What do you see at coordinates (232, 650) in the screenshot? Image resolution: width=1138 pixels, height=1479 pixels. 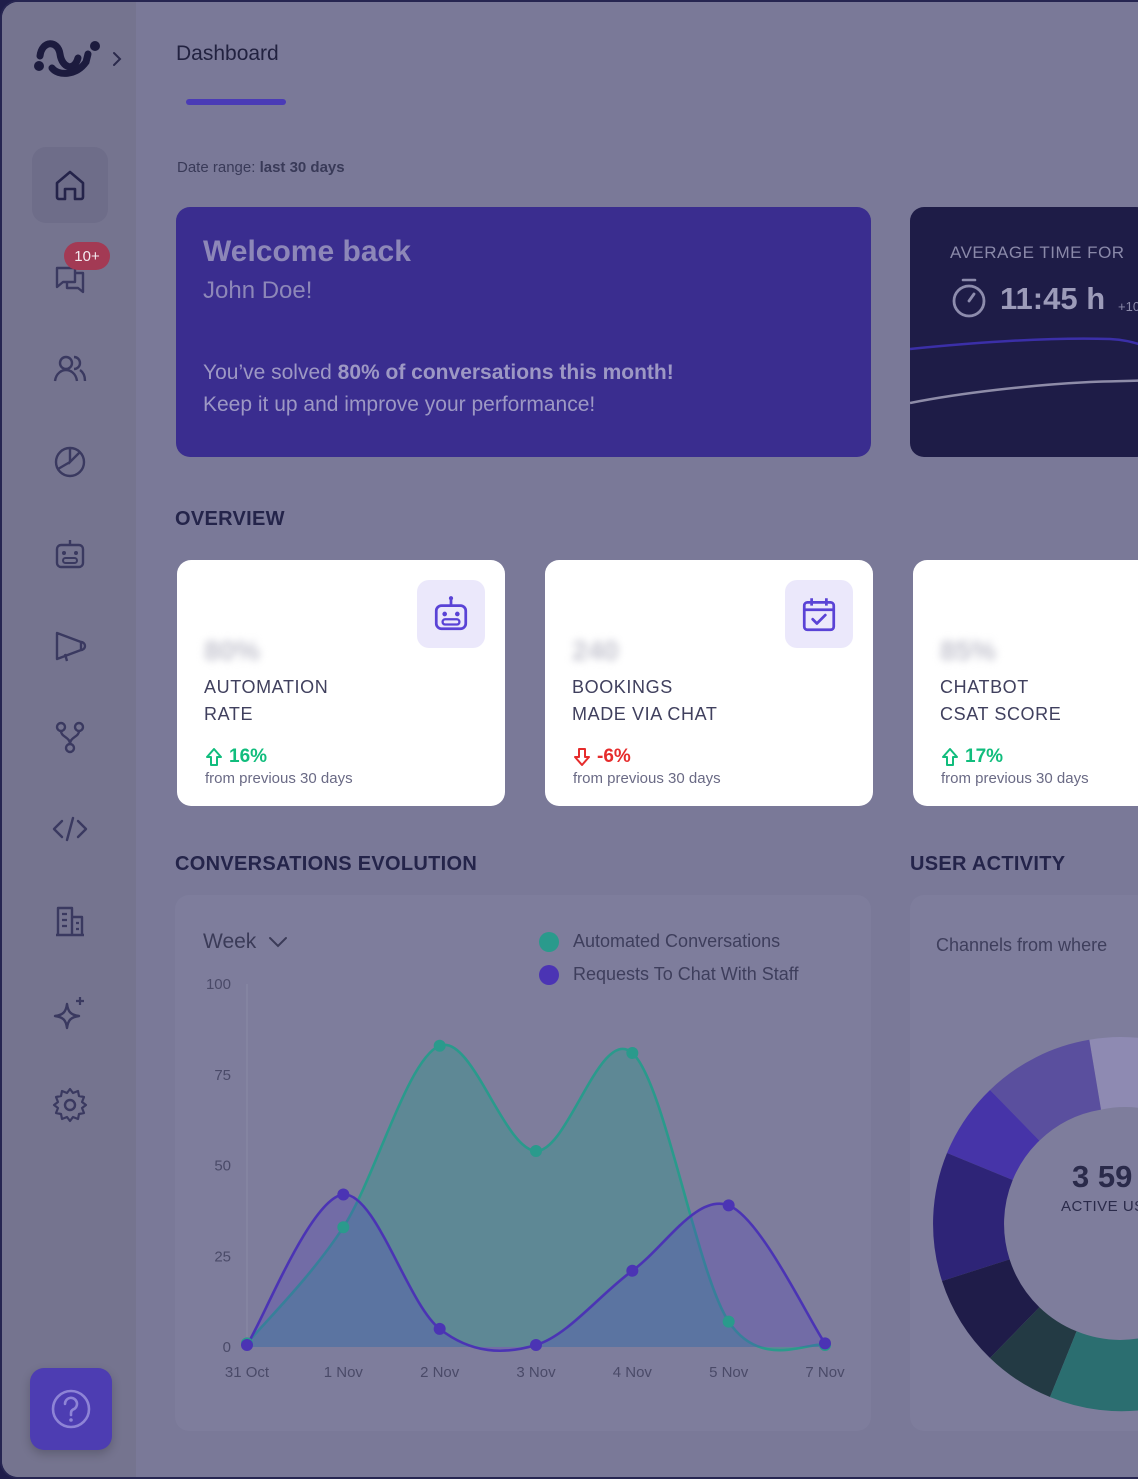 I see `metric-value: 80%` at bounding box center [232, 650].